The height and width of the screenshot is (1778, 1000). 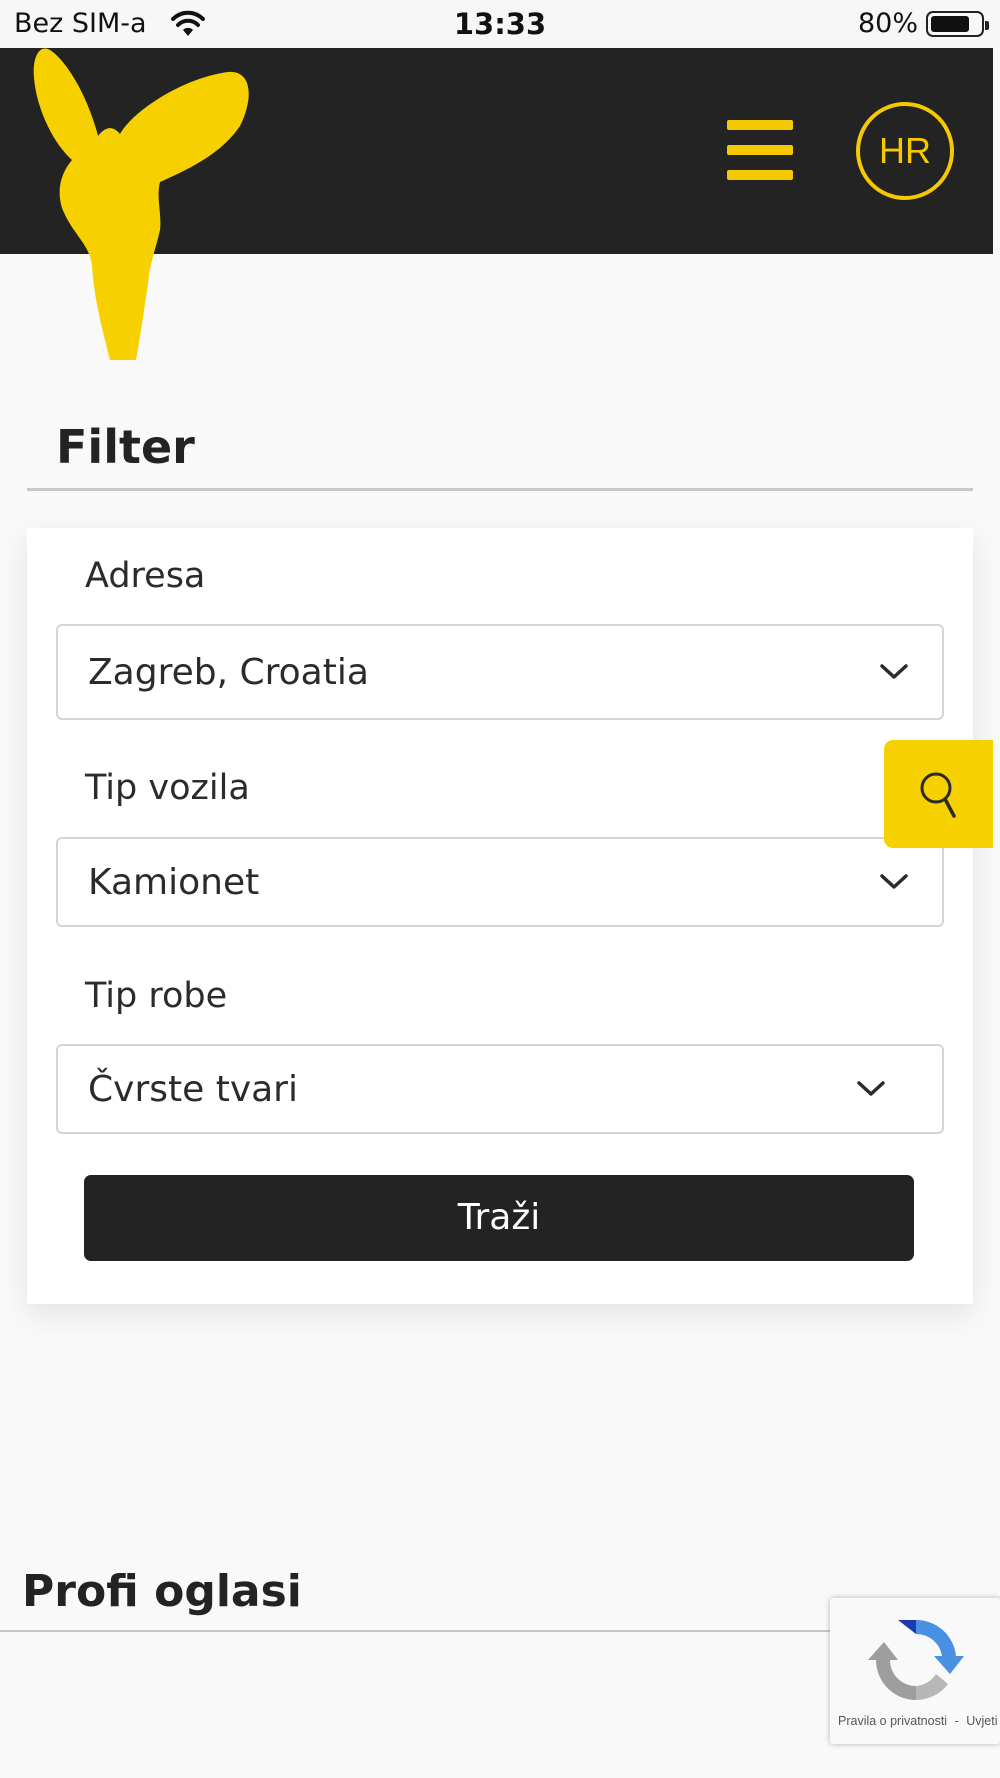 I want to click on recaptcha-terms-link: Uvjeti, so click(x=981, y=1721).